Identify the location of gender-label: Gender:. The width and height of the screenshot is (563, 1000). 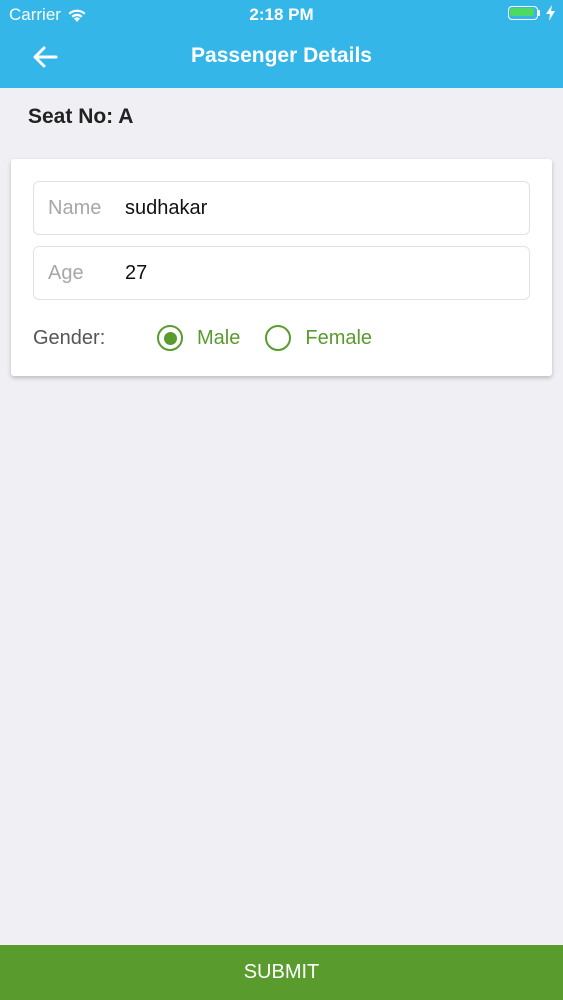
(69, 337).